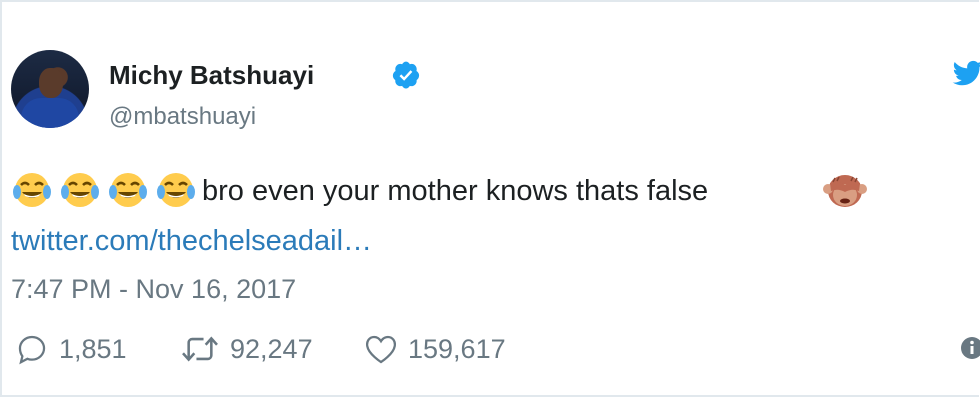 This screenshot has height=405, width=980. I want to click on avatar-head, so click(51, 83).